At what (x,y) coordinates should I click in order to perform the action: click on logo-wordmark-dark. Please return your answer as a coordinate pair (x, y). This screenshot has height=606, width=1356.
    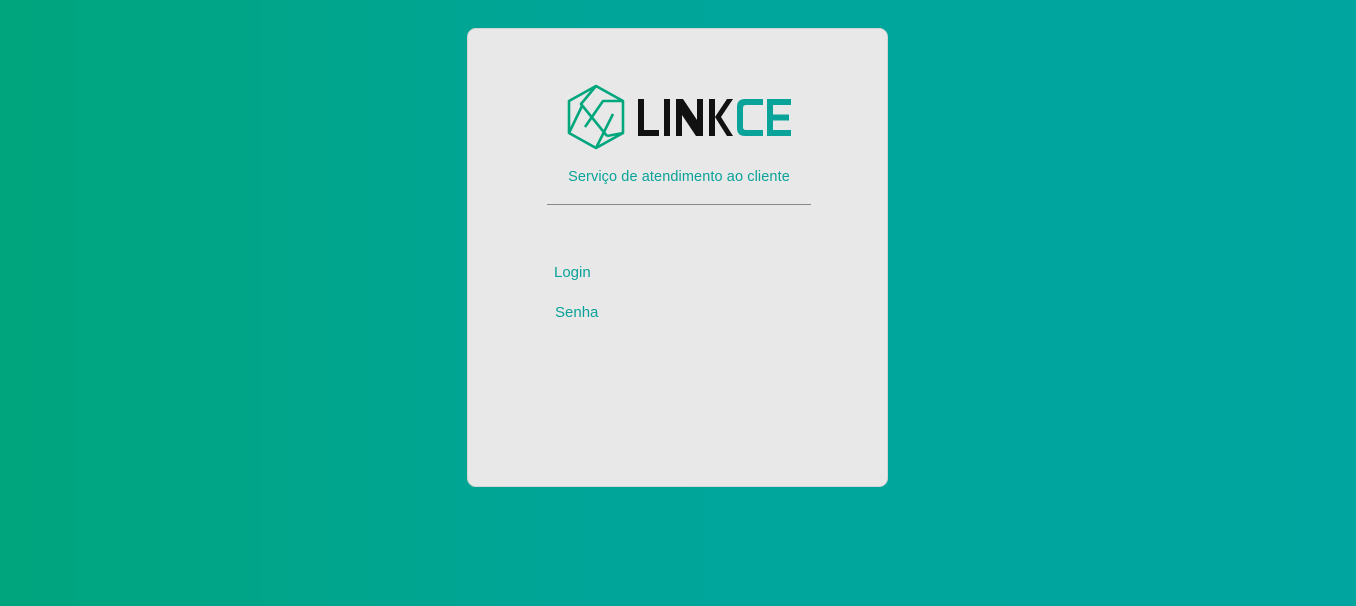
    Looking at the image, I should click on (685, 117).